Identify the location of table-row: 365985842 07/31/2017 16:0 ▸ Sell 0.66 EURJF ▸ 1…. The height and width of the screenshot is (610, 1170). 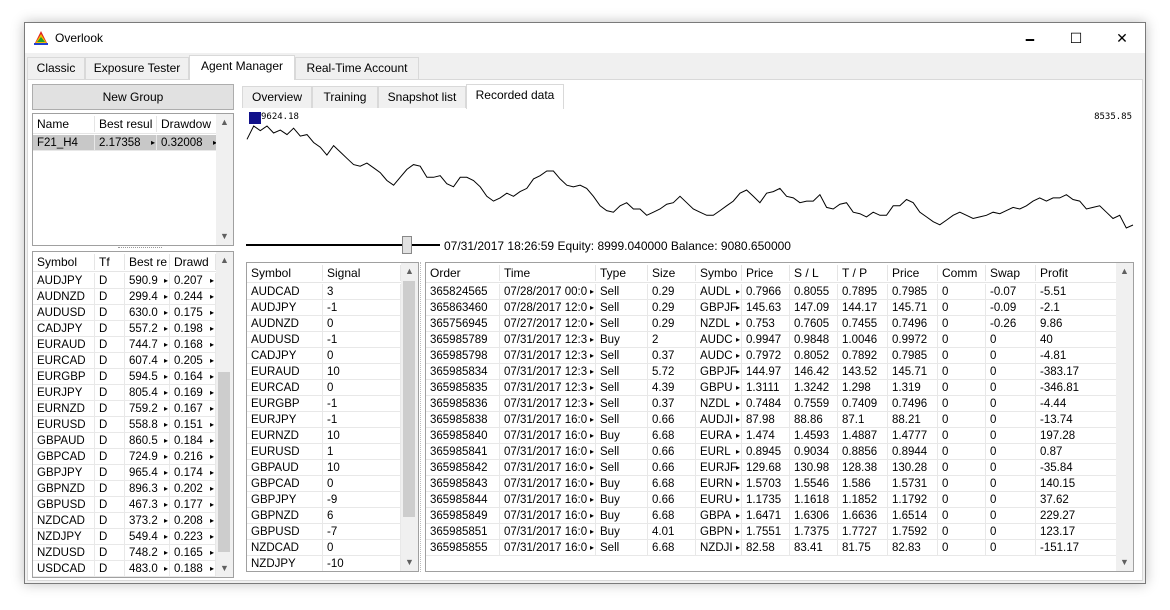
(772, 468).